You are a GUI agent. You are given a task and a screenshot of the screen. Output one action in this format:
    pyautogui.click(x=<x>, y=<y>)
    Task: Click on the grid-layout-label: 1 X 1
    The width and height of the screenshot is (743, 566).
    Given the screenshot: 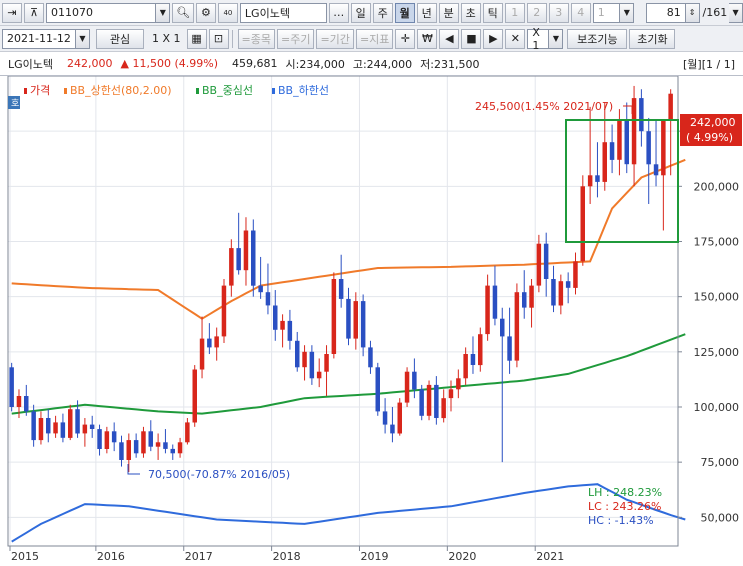 What is the action you would take?
    pyautogui.click(x=166, y=38)
    